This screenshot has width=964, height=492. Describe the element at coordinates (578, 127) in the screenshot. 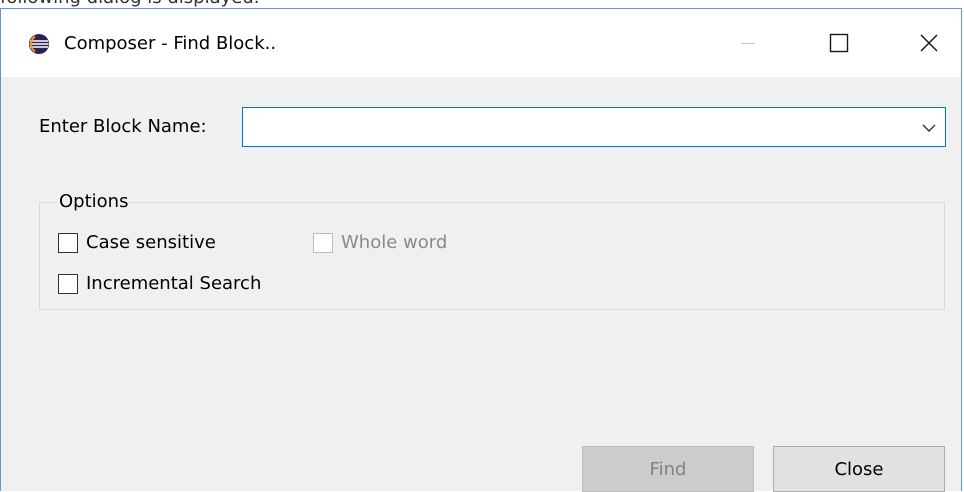

I see `block-name-input` at that location.